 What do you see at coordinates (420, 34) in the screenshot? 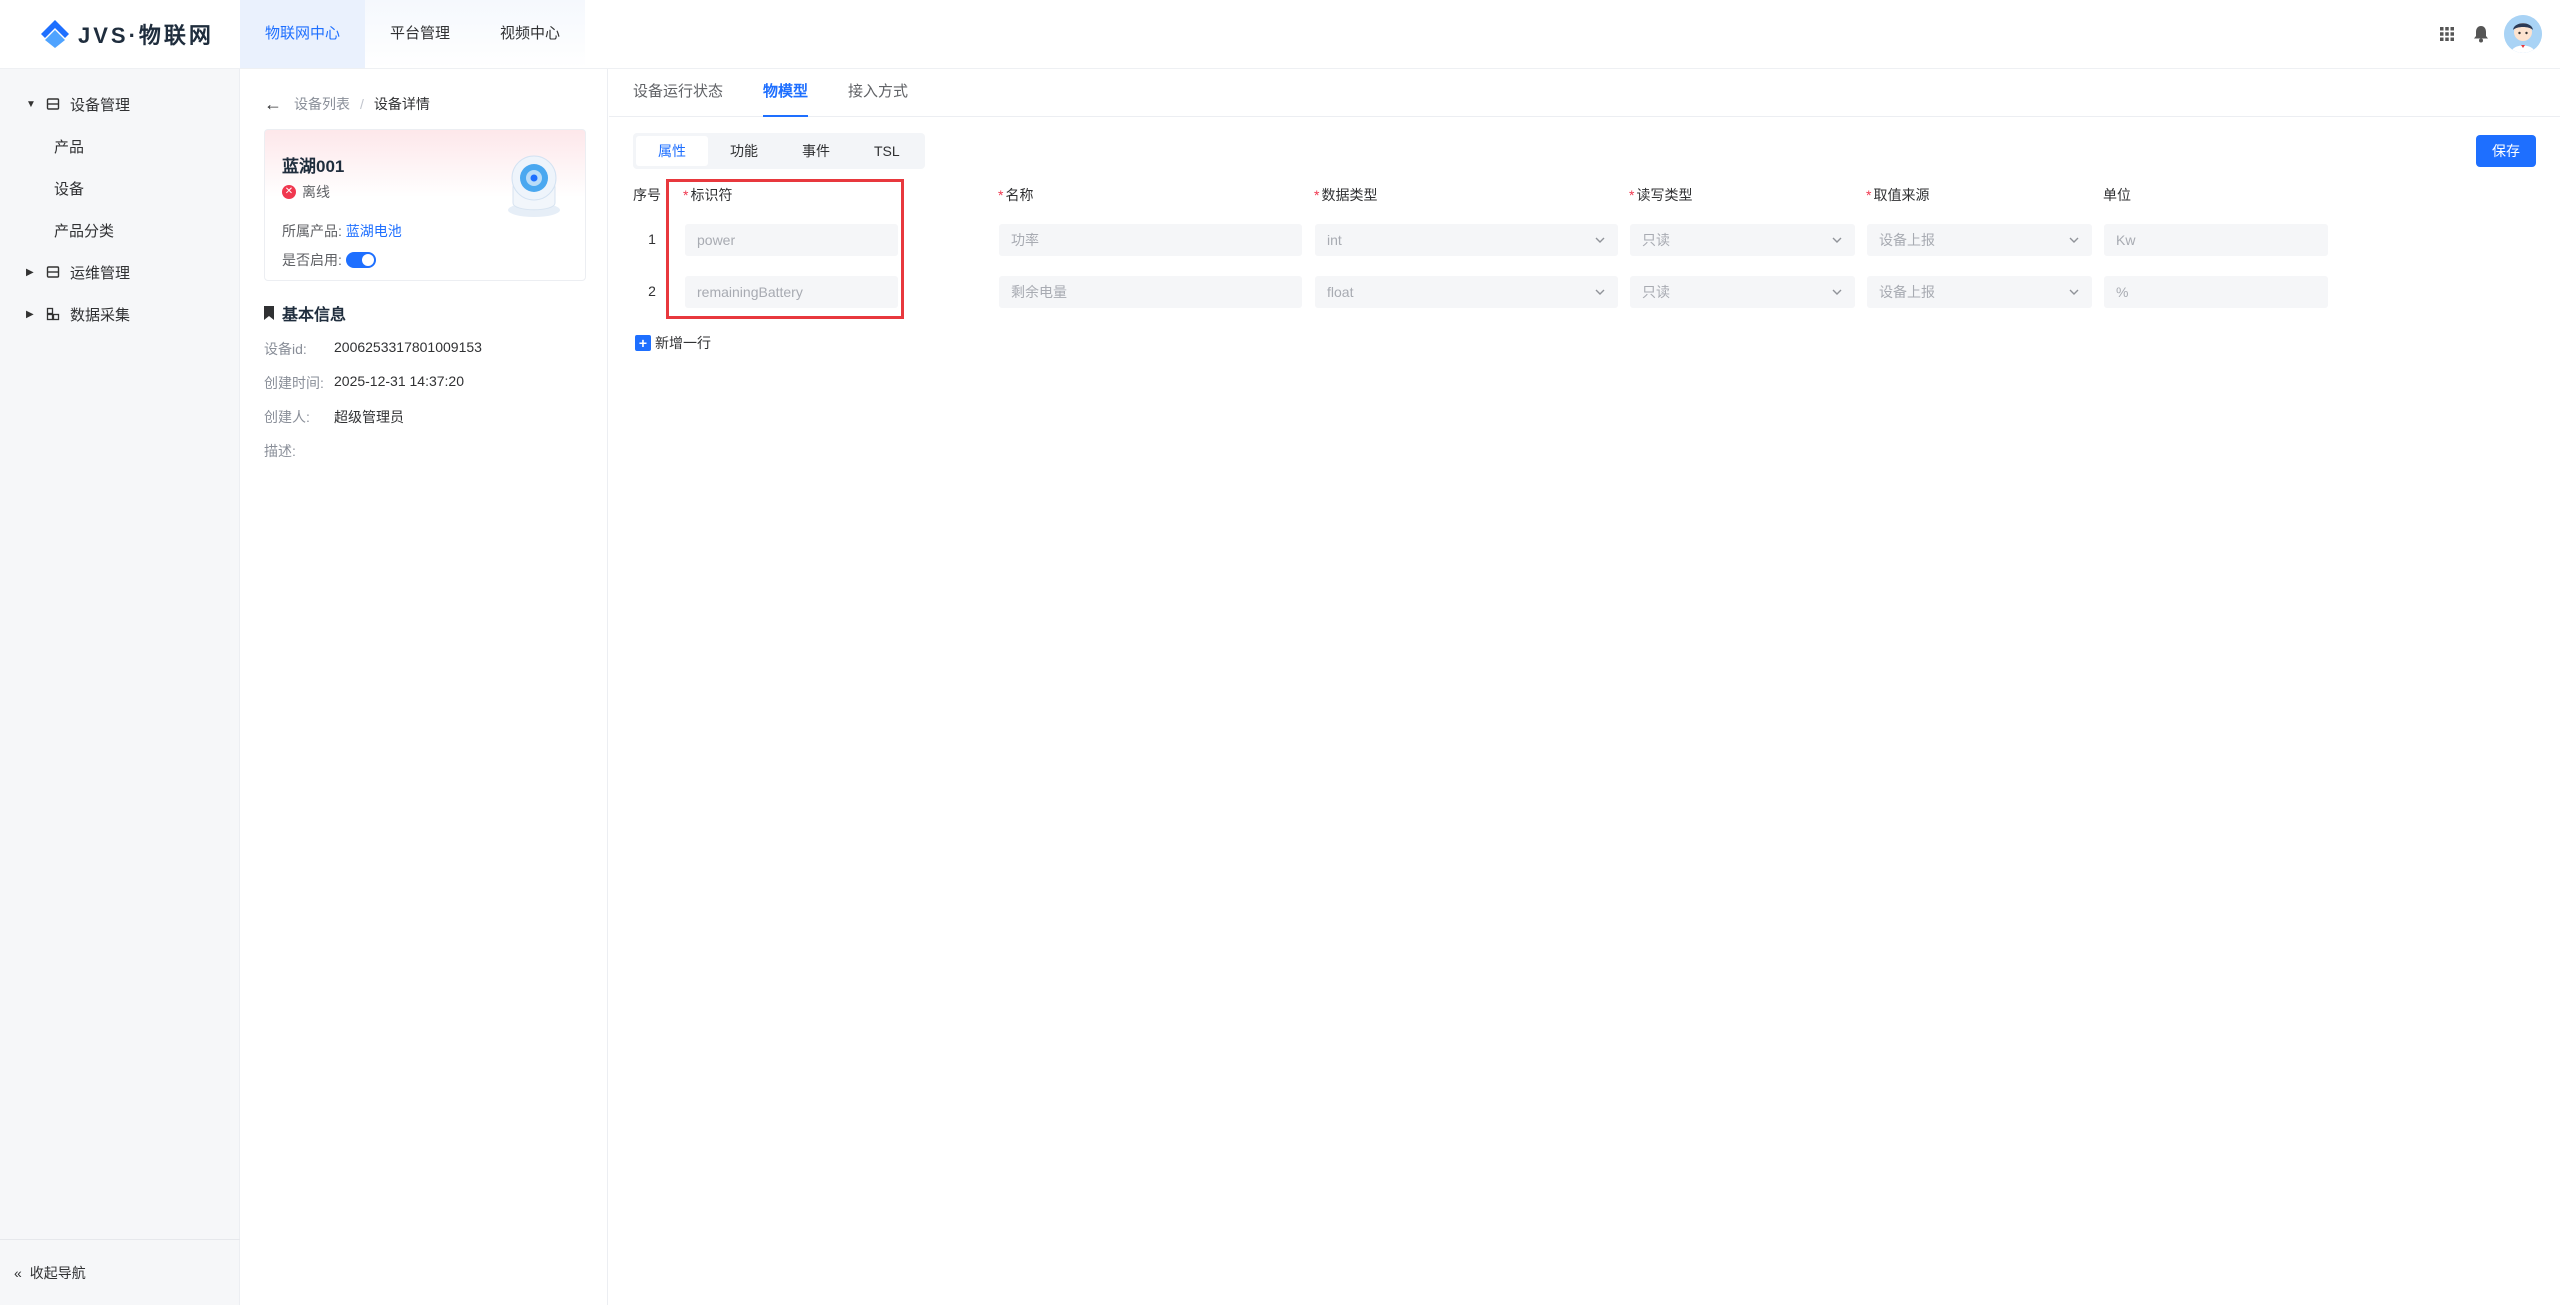
I see `topnav-platform-management: 平台管理` at bounding box center [420, 34].